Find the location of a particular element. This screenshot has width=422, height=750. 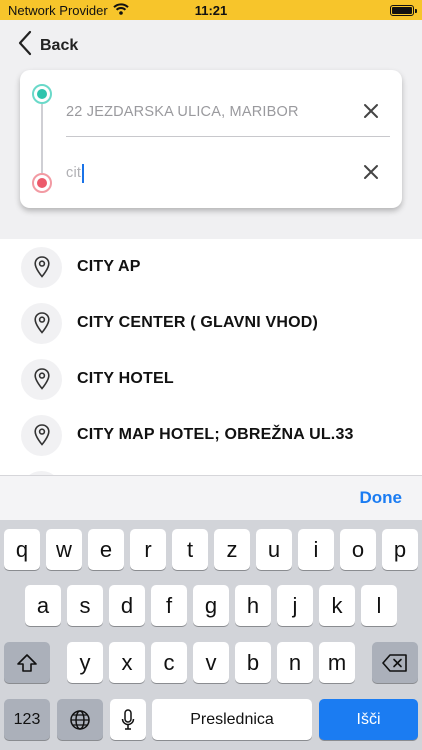

key-p: p is located at coordinates (400, 549).